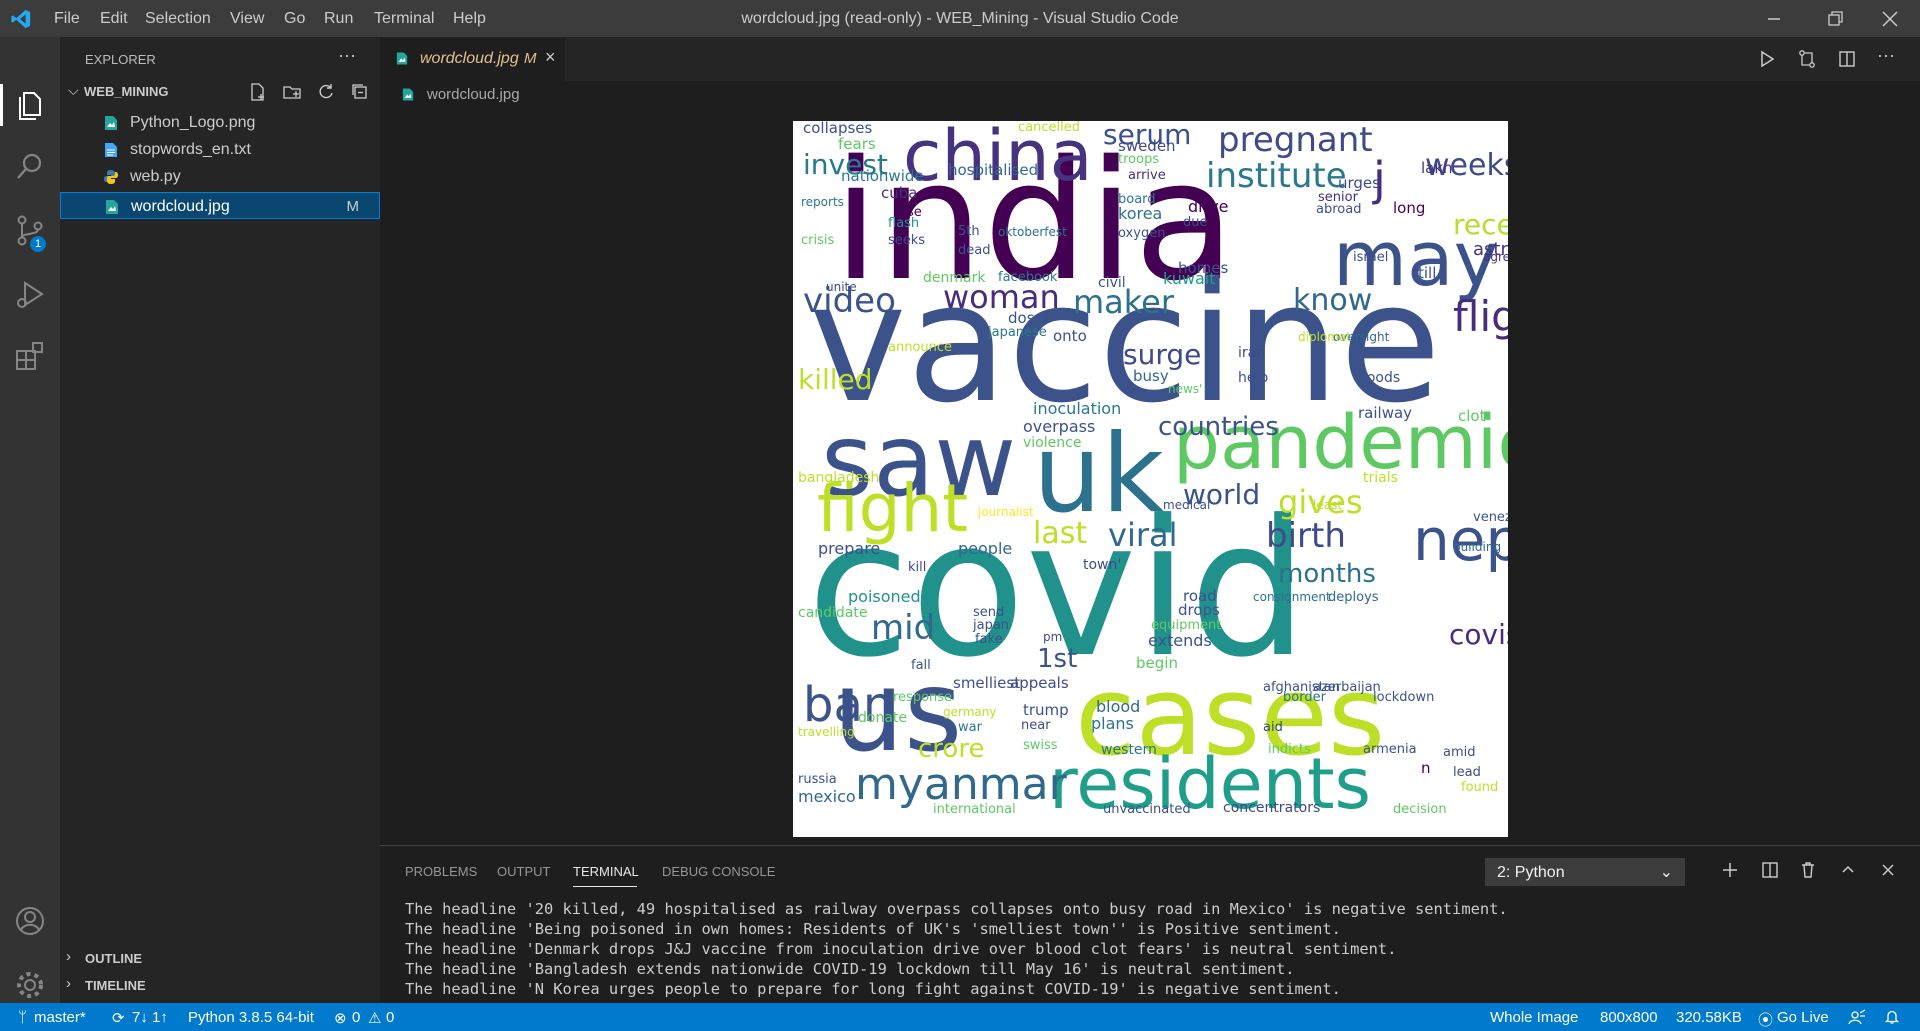 The image size is (1920, 1031). What do you see at coordinates (1480, 224) in the screenshot?
I see `word: recently` at bounding box center [1480, 224].